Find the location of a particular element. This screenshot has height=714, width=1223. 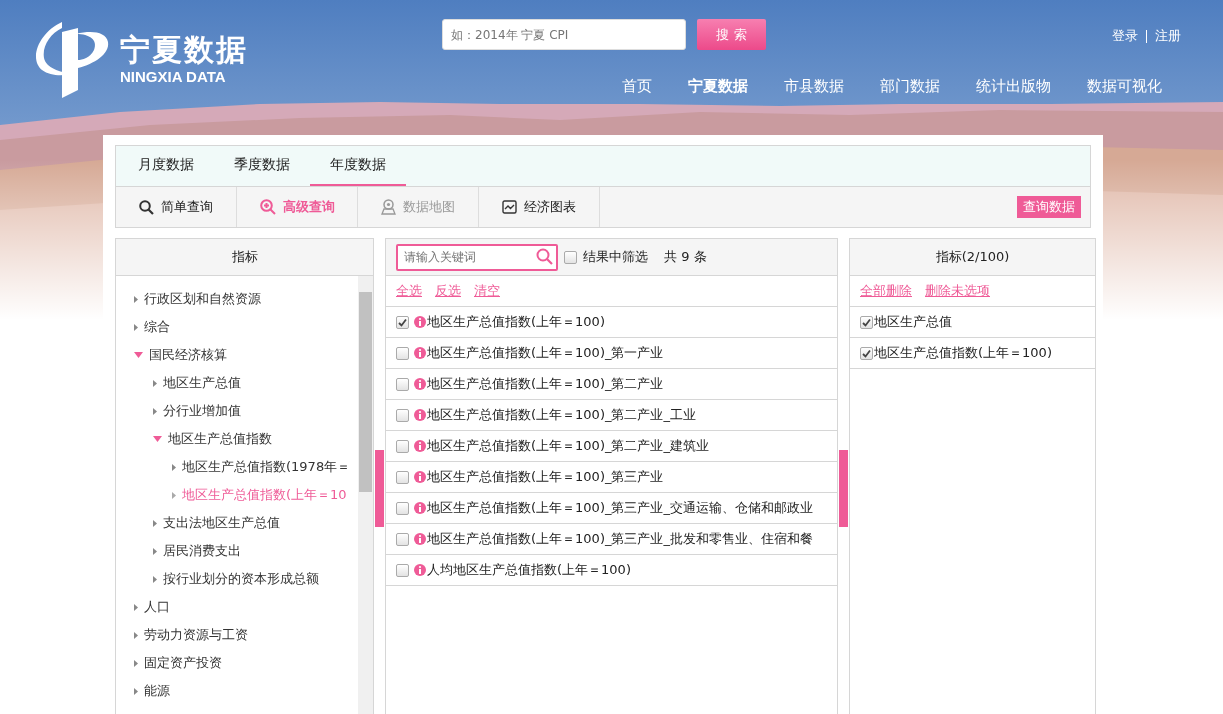

panel-title: 指标(2/100) is located at coordinates (972, 257).